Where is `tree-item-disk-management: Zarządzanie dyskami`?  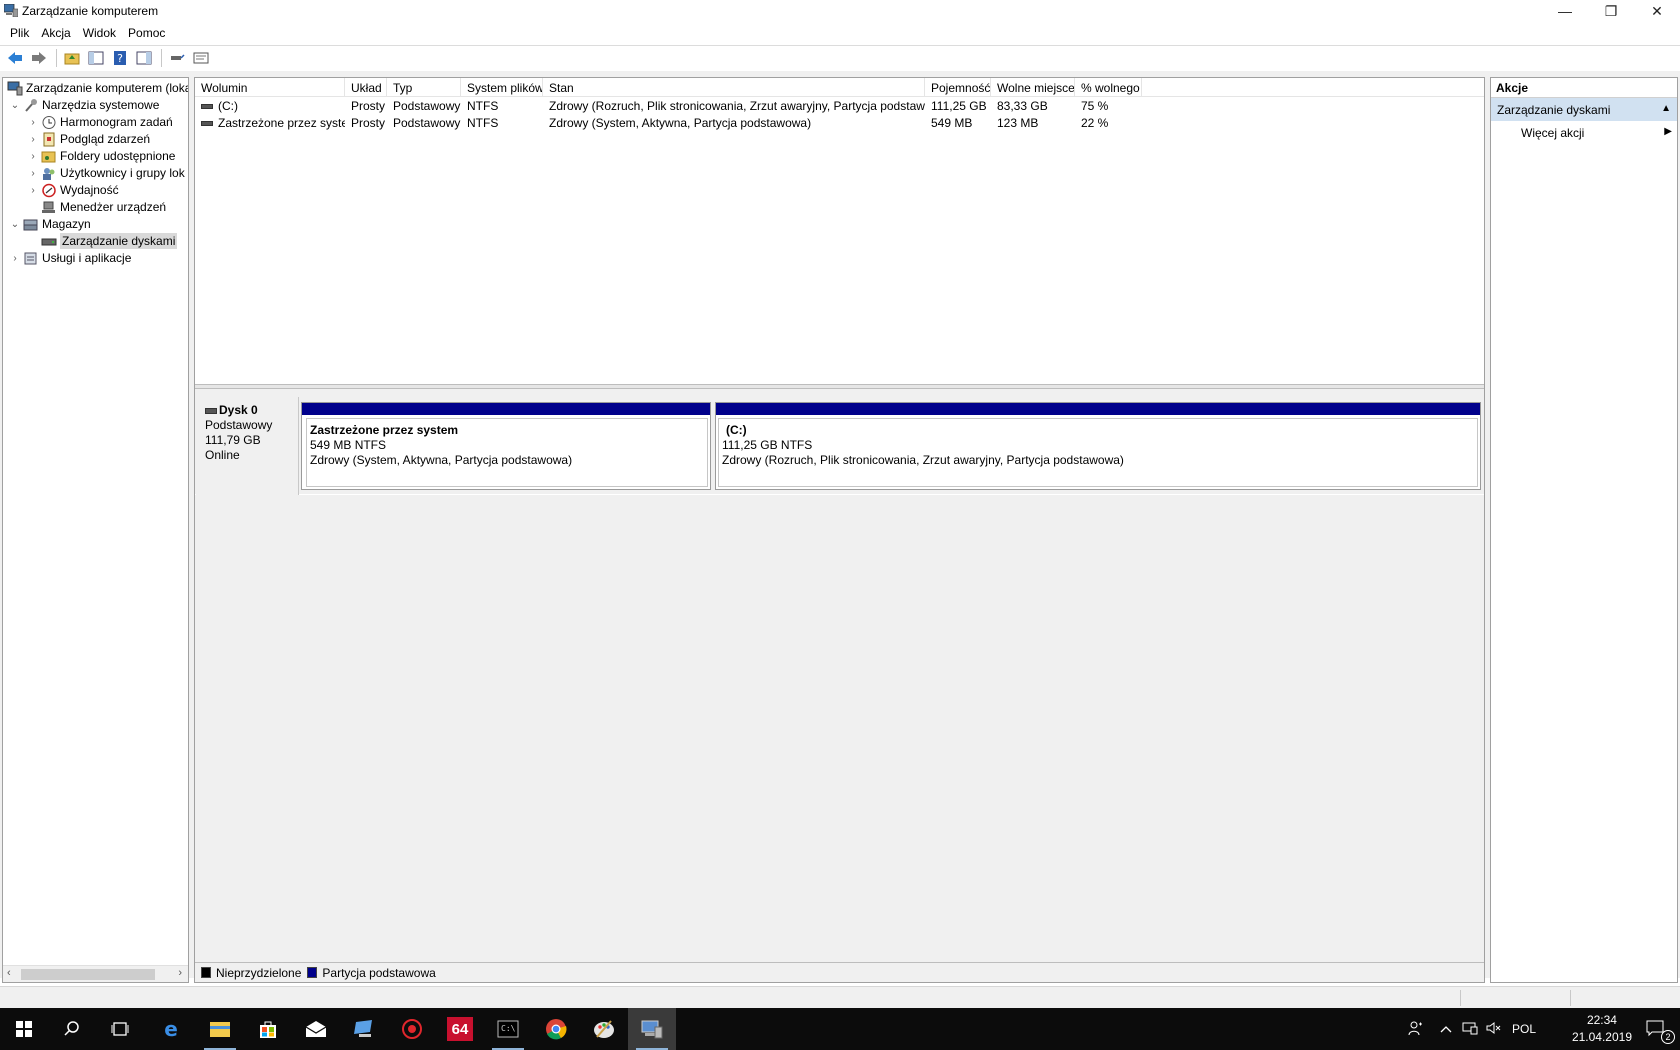 tree-item-disk-management: Zarządzanie dyskami is located at coordinates (108, 241).